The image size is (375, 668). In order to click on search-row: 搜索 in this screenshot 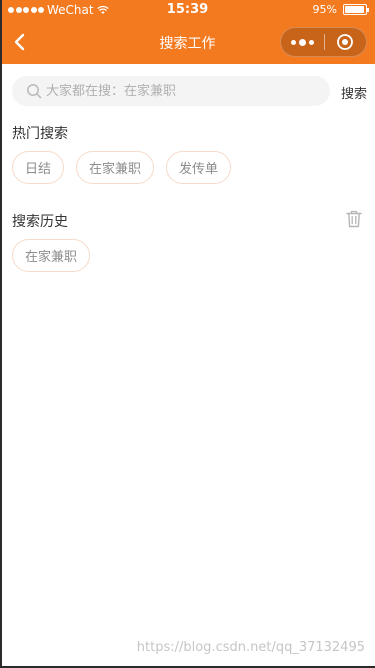, I will do `click(189, 91)`.